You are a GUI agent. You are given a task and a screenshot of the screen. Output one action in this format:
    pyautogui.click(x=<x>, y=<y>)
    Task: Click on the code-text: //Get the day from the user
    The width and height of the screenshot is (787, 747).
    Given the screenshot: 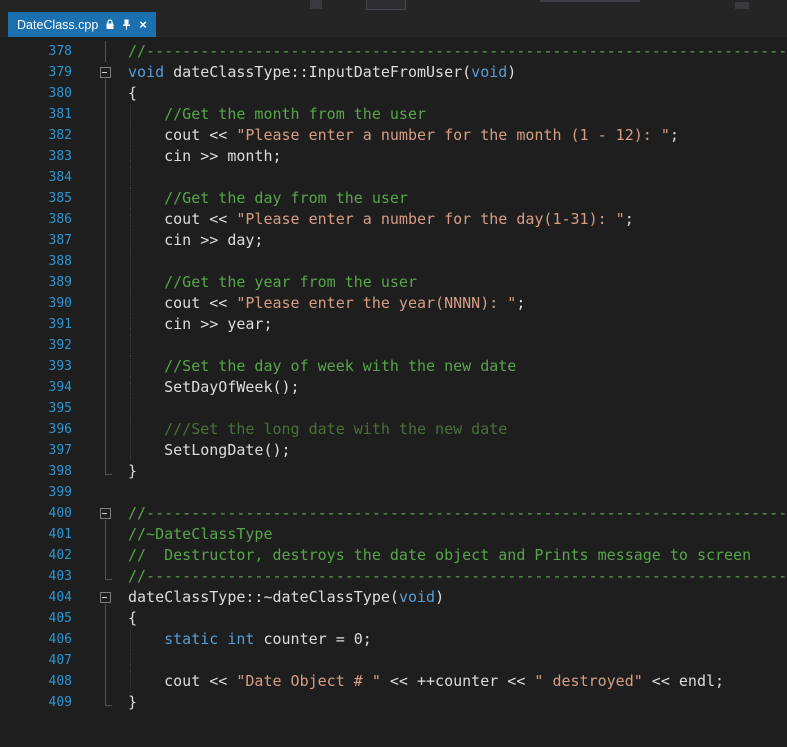 What is the action you would take?
    pyautogui.click(x=454, y=198)
    